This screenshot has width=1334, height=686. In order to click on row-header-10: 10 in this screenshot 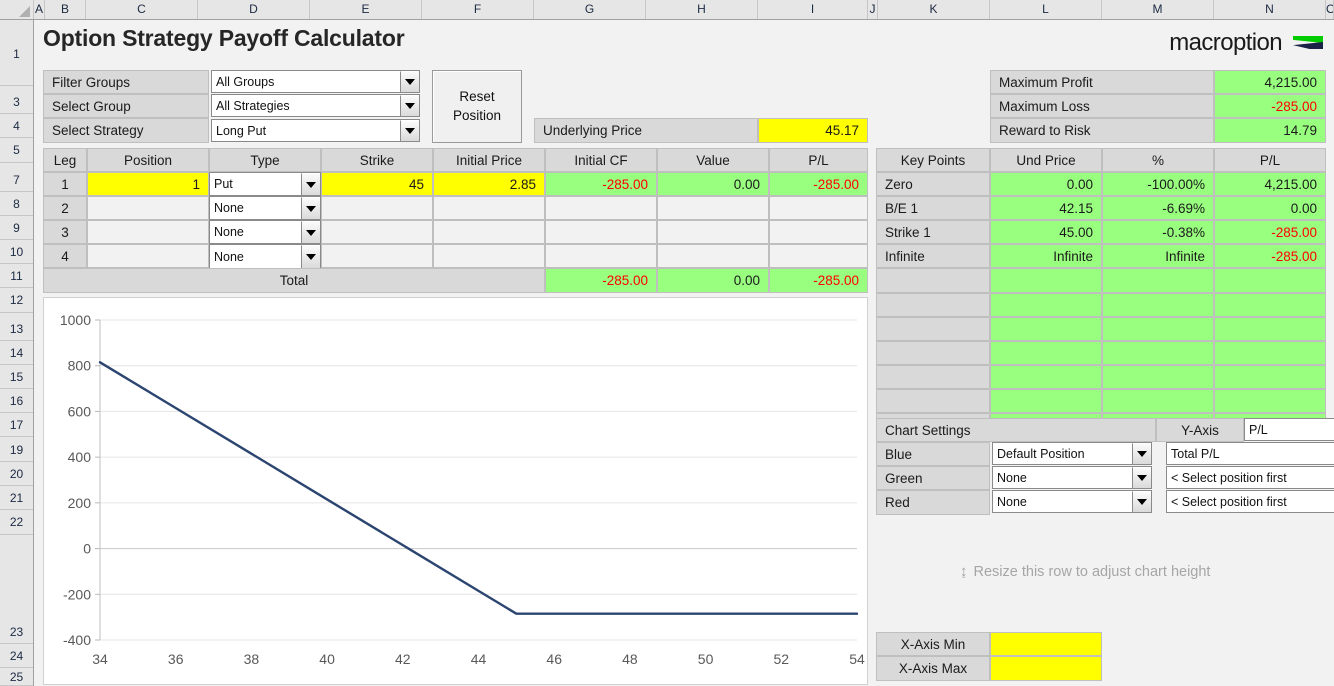, I will do `click(16, 252)`.